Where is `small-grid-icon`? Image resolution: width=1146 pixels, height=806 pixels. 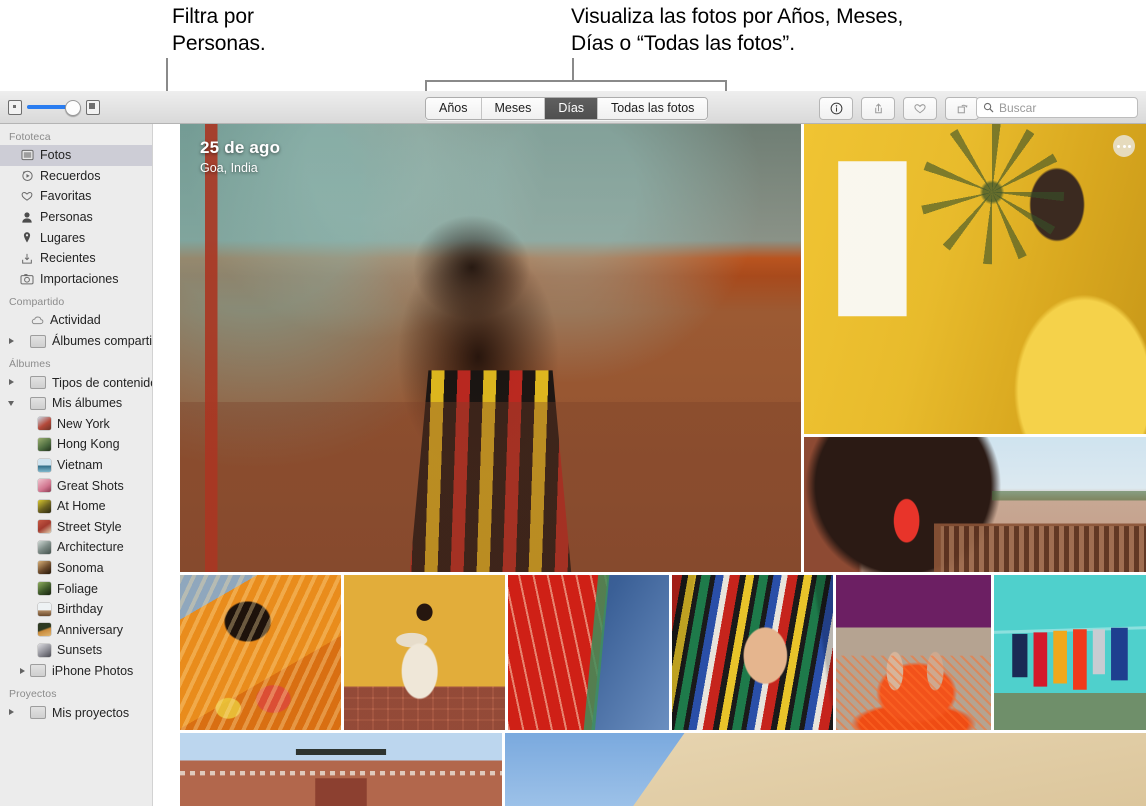 small-grid-icon is located at coordinates (15, 107).